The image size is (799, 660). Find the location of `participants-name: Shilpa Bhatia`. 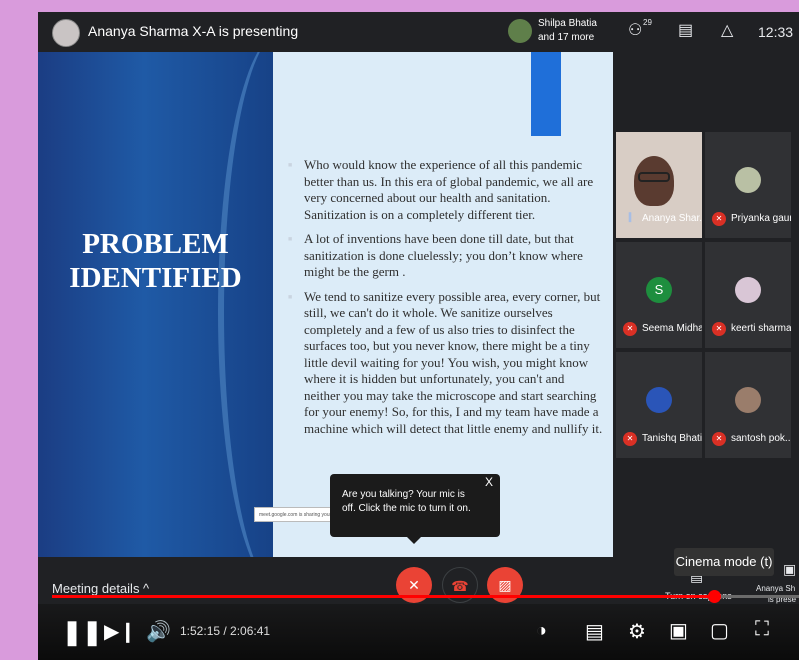

participants-name: Shilpa Bhatia is located at coordinates (567, 23).